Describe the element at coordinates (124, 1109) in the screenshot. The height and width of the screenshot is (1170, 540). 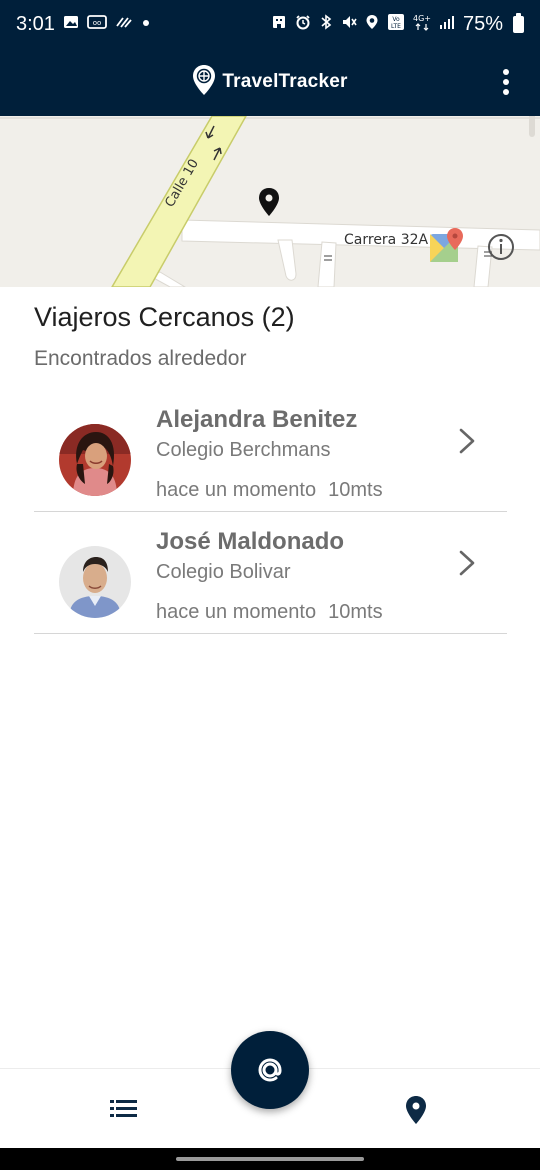
I see `list-icon` at that location.